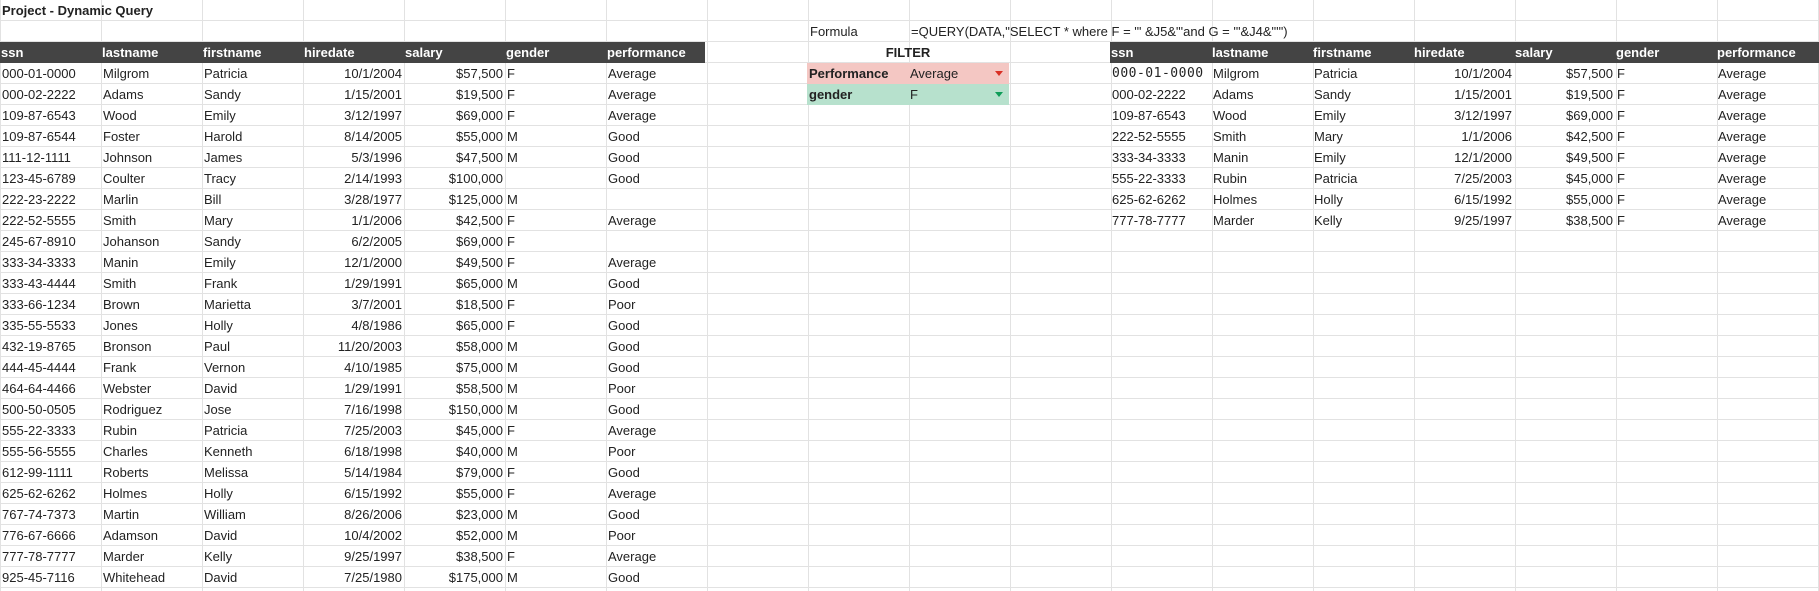 The height and width of the screenshot is (591, 1819). Describe the element at coordinates (1261, 178) in the screenshot. I see `right-cell-lastname: Rubin` at that location.